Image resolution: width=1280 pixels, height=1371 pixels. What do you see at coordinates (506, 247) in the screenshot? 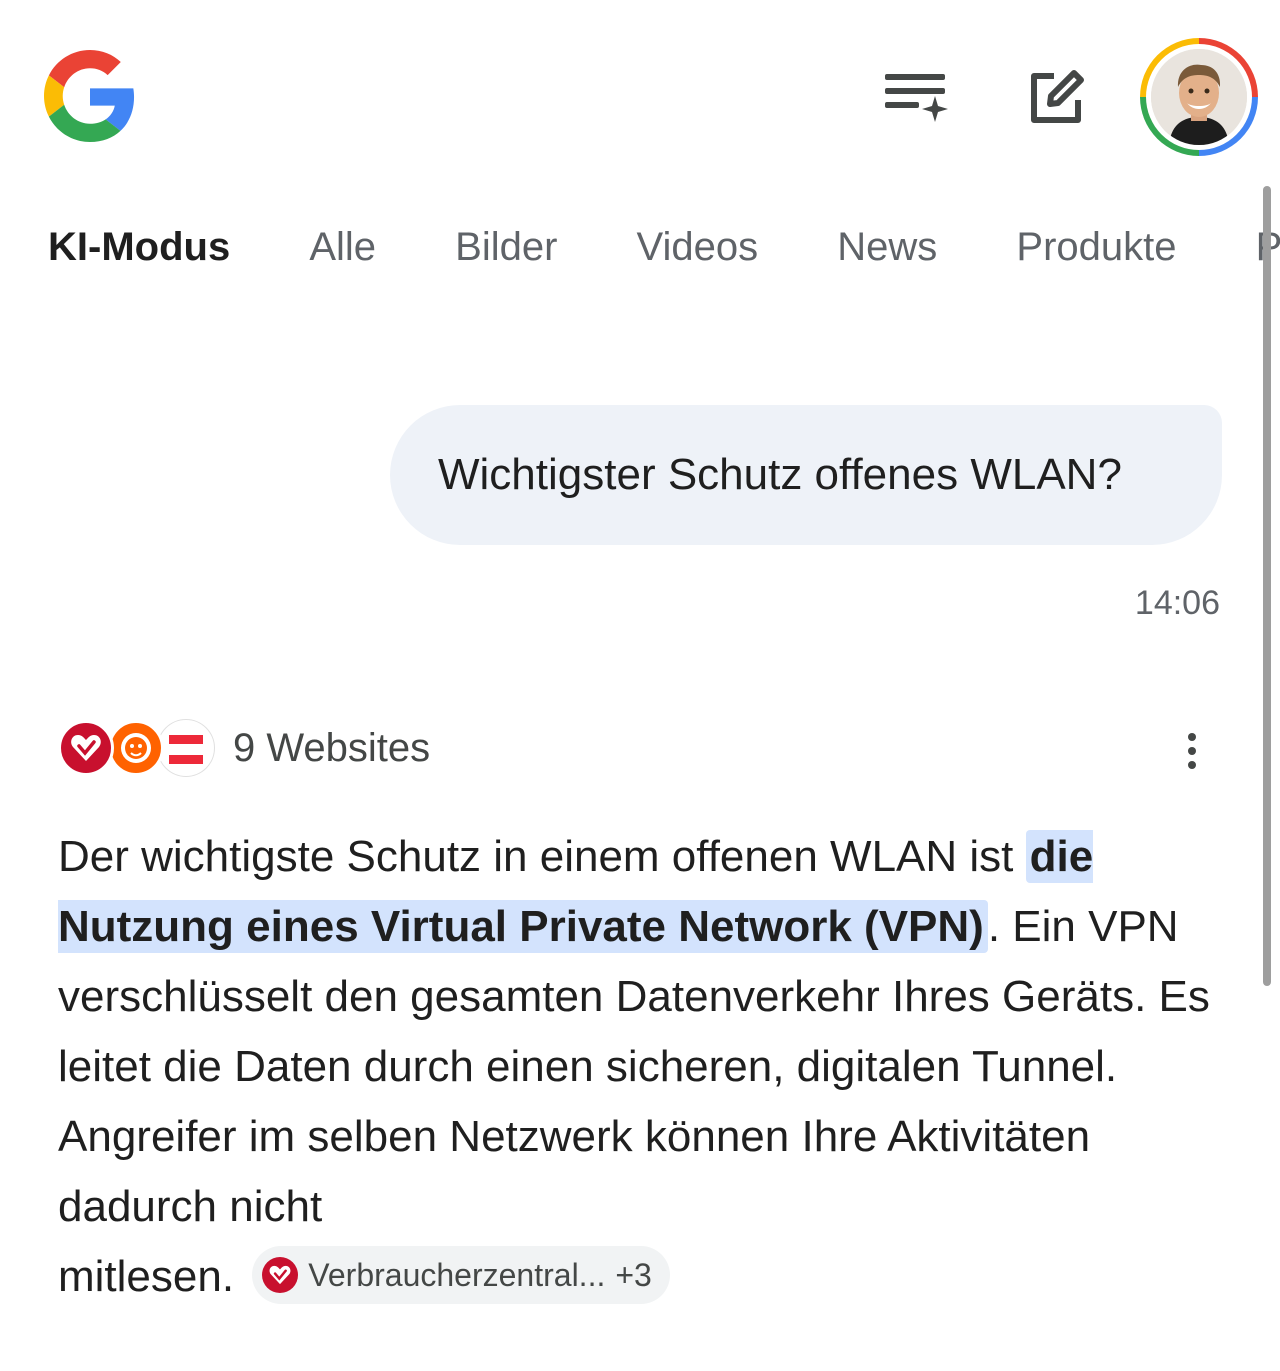
I see `tab-bilder: Bilder` at bounding box center [506, 247].